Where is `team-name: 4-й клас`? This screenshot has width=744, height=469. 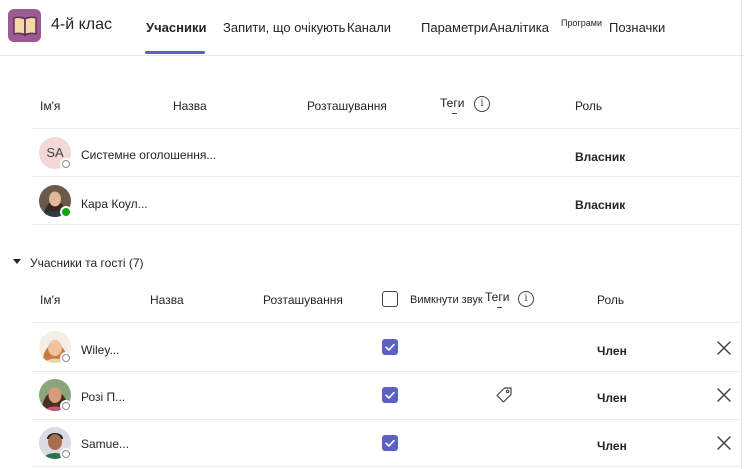
team-name: 4-й клас is located at coordinates (82, 24).